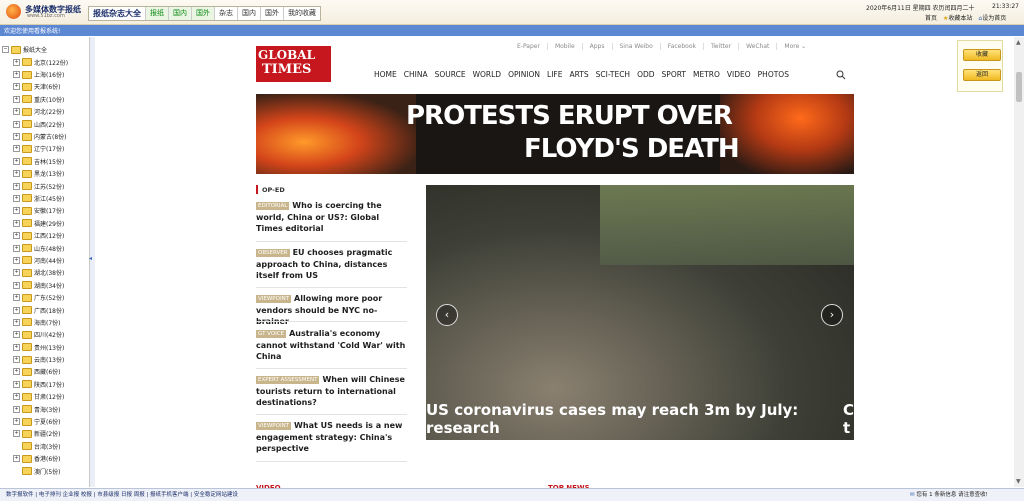 The height and width of the screenshot is (501, 1024). Describe the element at coordinates (203, 13) in the screenshot. I see `tab-newspapers-foreign: 国外` at that location.